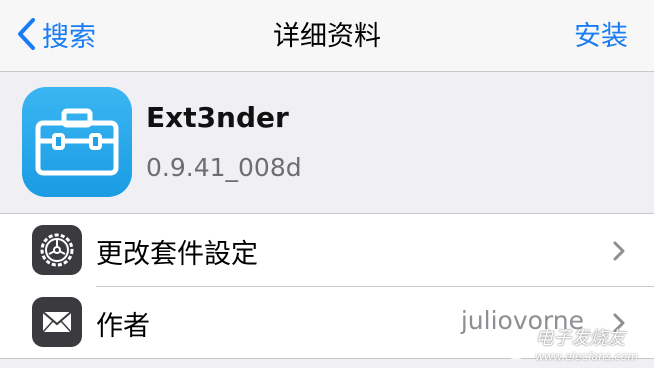 This screenshot has width=654, height=368. Describe the element at coordinates (123, 326) in the screenshot. I see `author-row-label: 作者` at that location.